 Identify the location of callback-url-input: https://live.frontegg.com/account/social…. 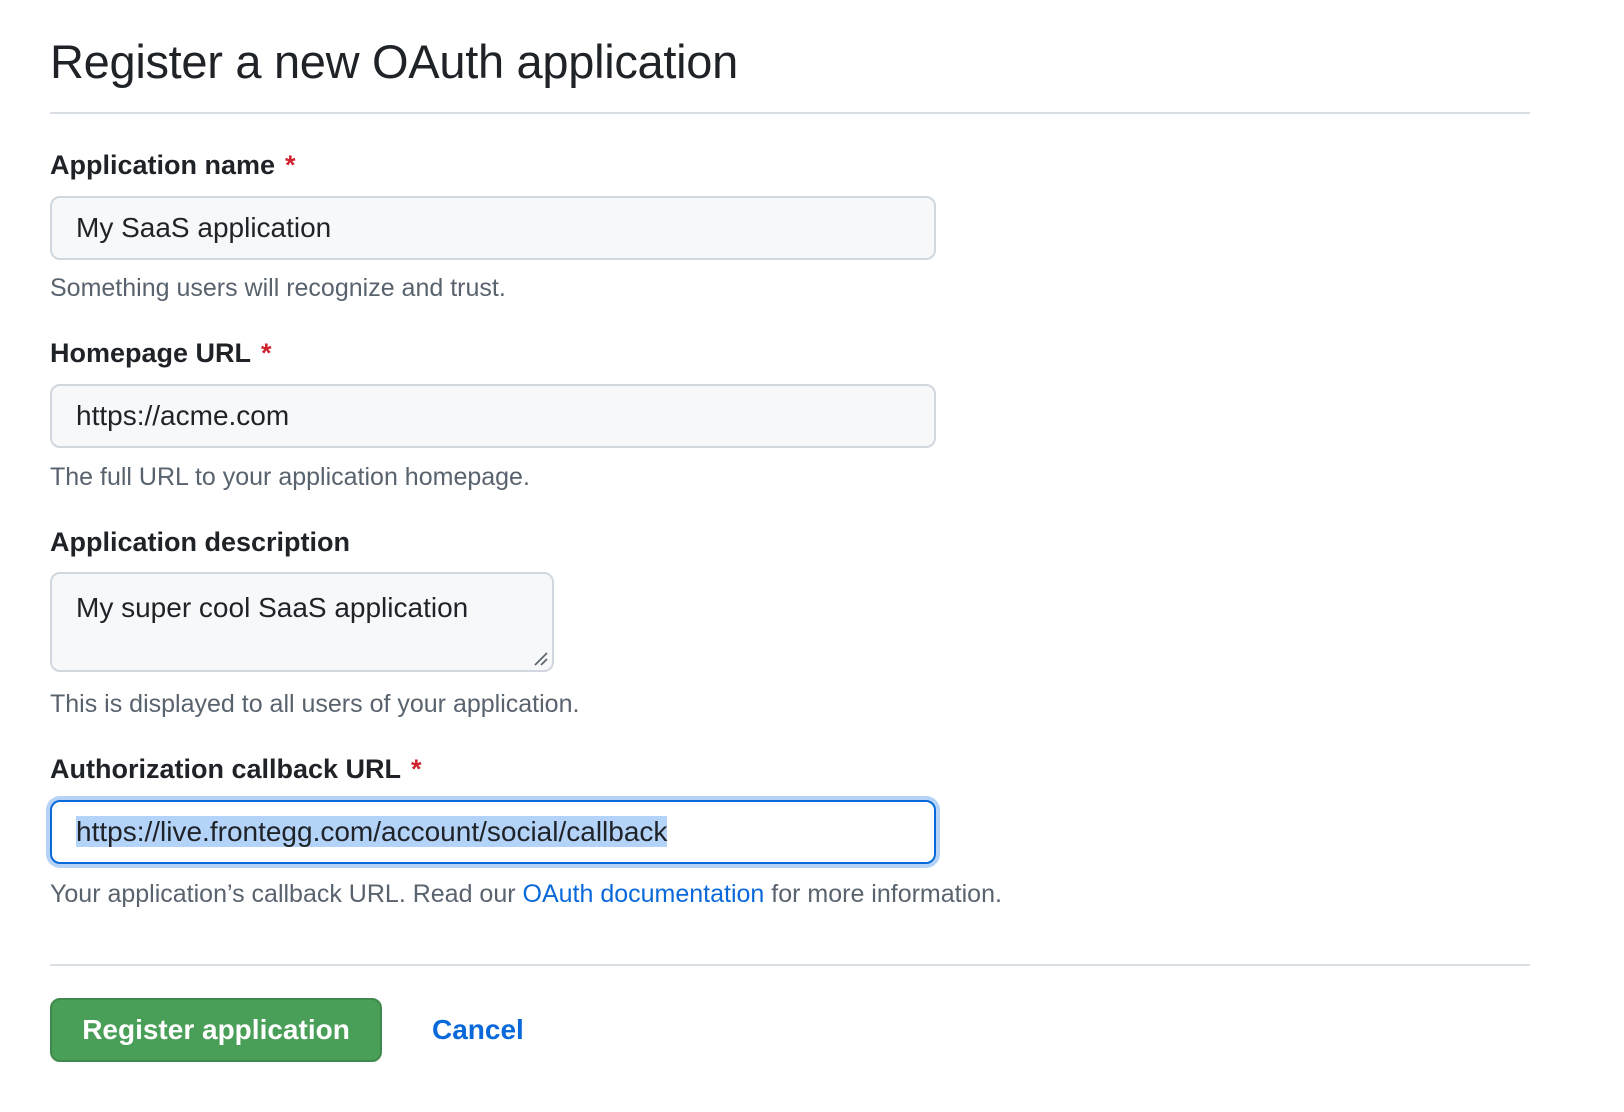
(493, 832).